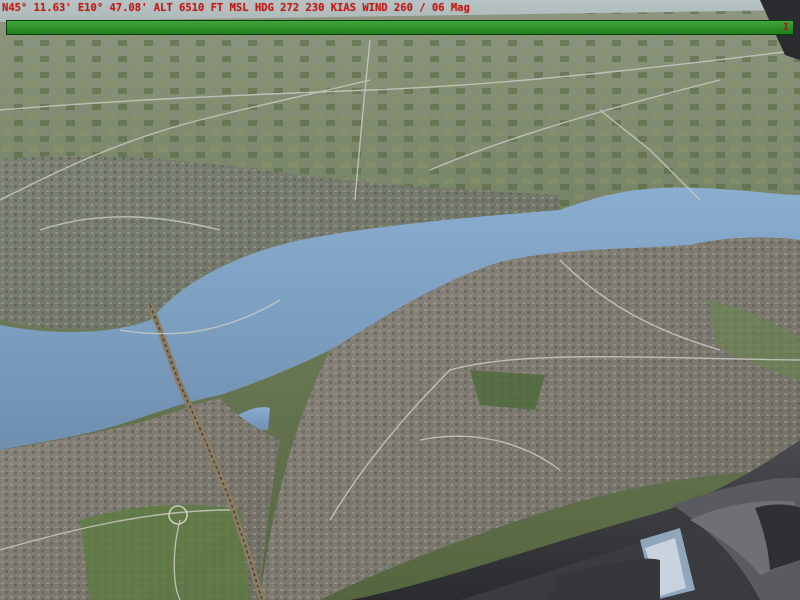 The width and height of the screenshot is (800, 600). Describe the element at coordinates (400, 27) in the screenshot. I see `status-bar: I` at that location.